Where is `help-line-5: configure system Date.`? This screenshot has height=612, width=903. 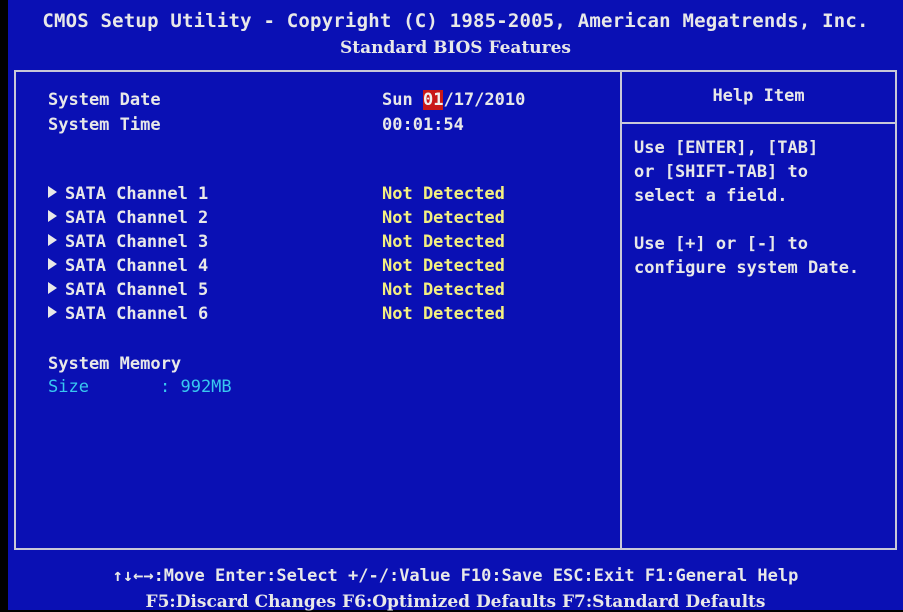
help-line-5: configure system Date. is located at coordinates (747, 268).